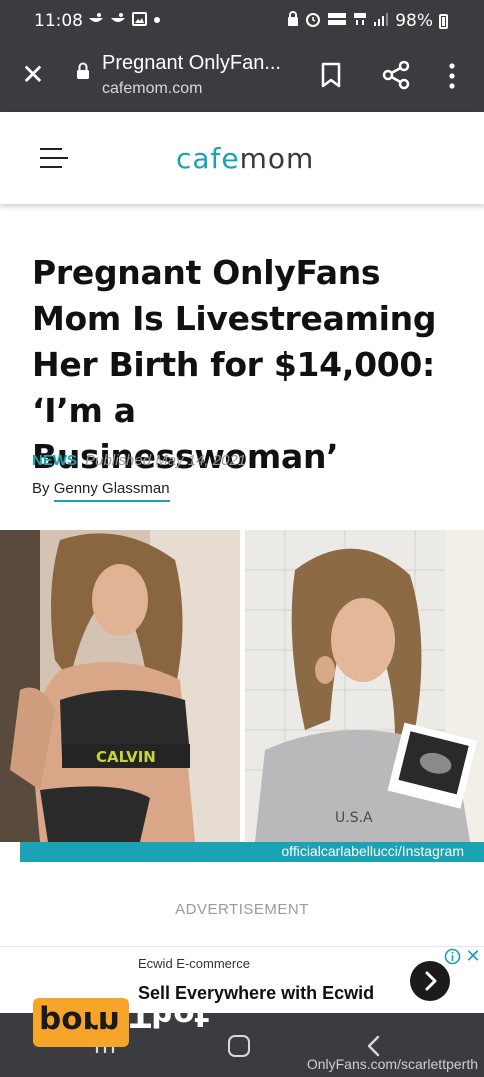 The height and width of the screenshot is (1077, 484). What do you see at coordinates (313, 21) in the screenshot?
I see `alarm-icon` at bounding box center [313, 21].